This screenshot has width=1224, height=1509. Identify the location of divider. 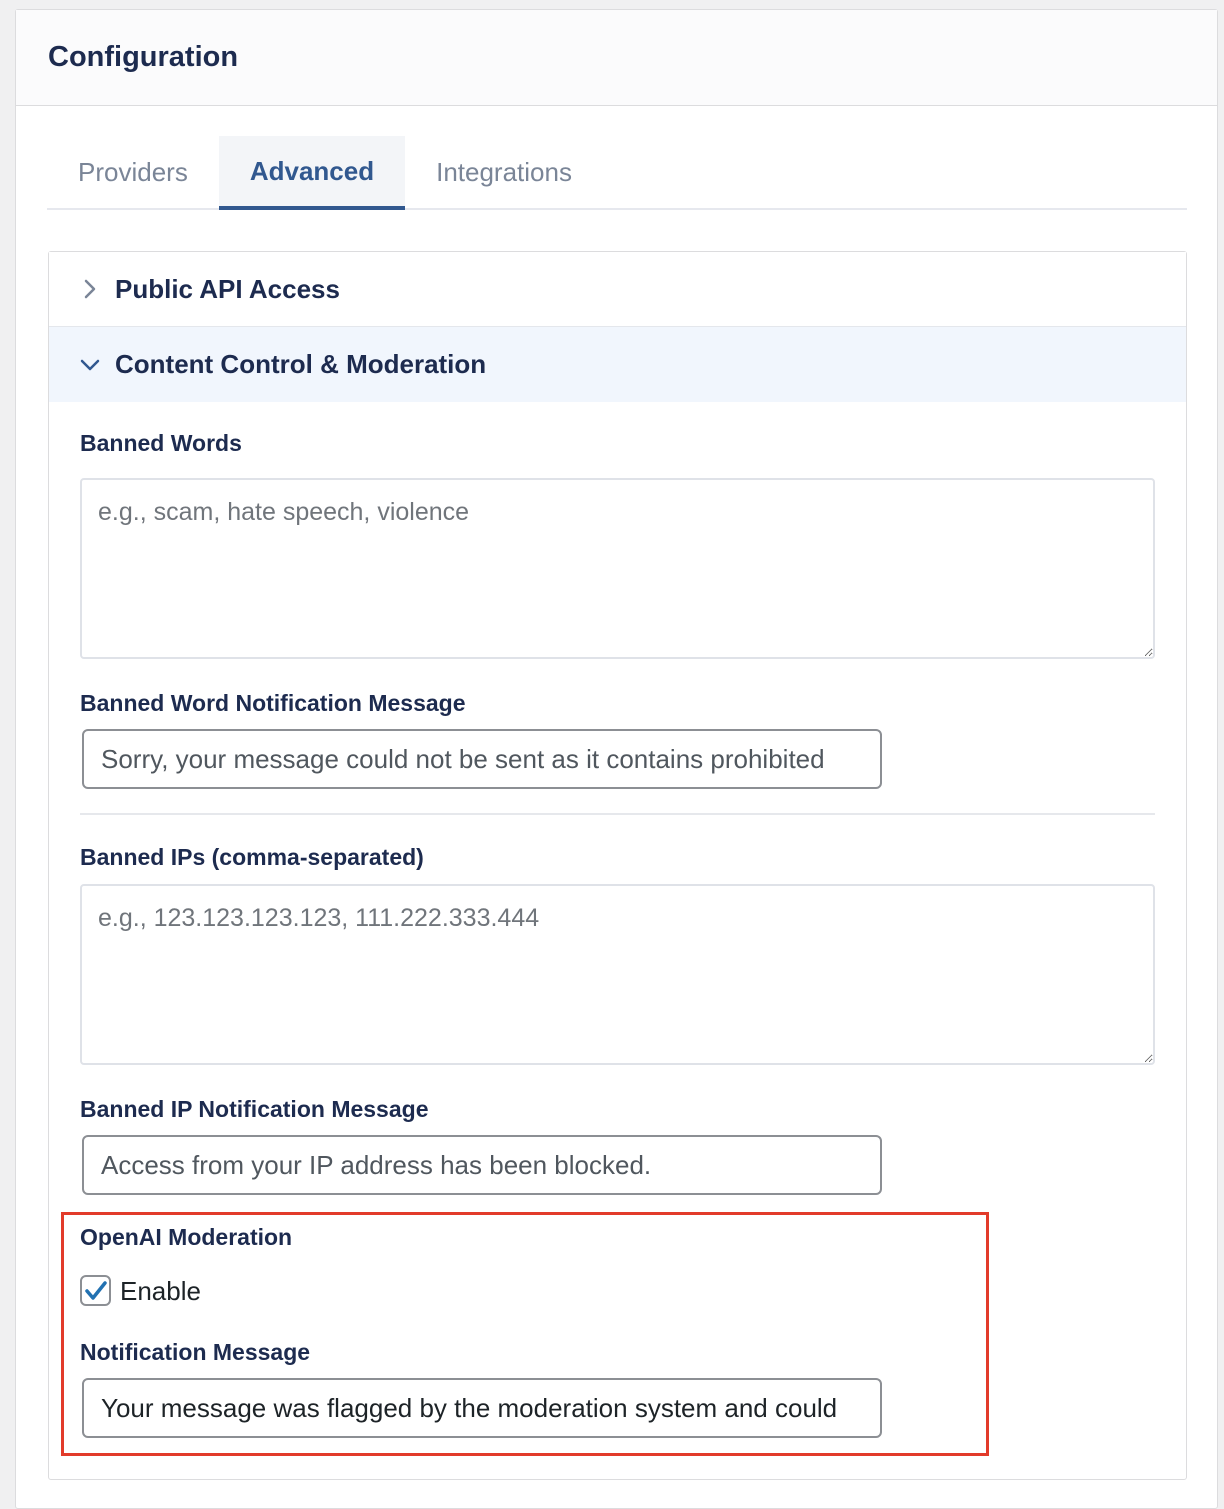
(617, 814).